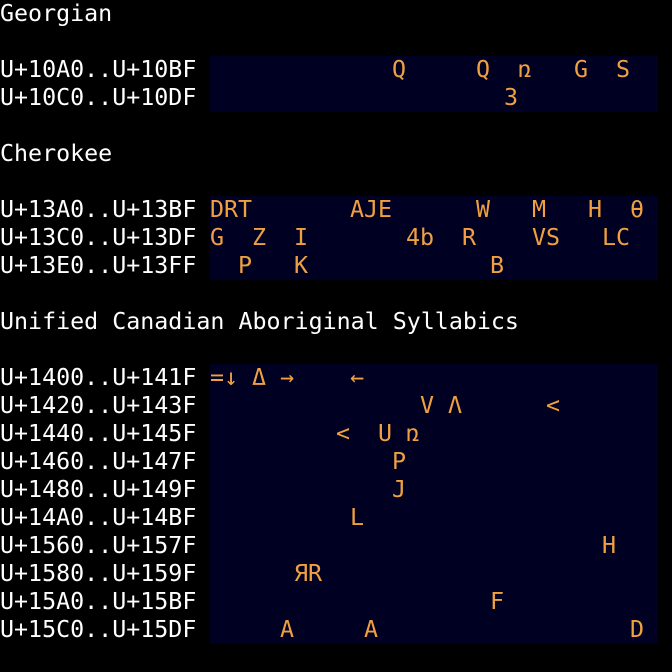  What do you see at coordinates (511, 97) in the screenshot?
I see `glyph-cell: 3` at bounding box center [511, 97].